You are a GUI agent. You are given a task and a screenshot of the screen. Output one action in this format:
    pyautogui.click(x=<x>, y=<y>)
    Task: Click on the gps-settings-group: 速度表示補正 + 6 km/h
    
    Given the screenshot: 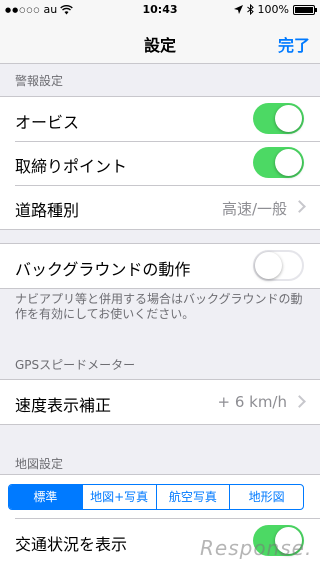 What is the action you would take?
    pyautogui.click(x=160, y=402)
    